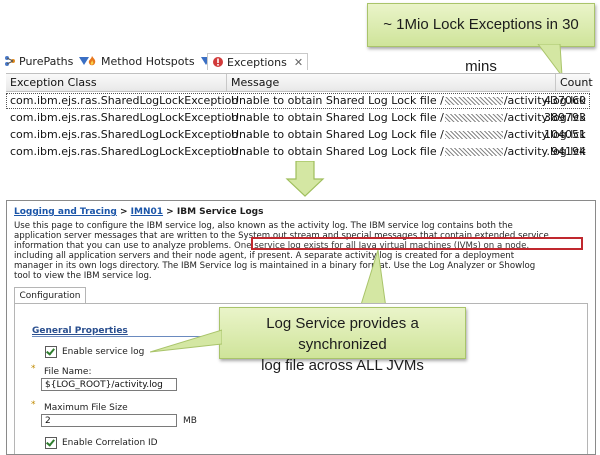  What do you see at coordinates (565, 100) in the screenshot?
I see `count-cell: 437060` at bounding box center [565, 100].